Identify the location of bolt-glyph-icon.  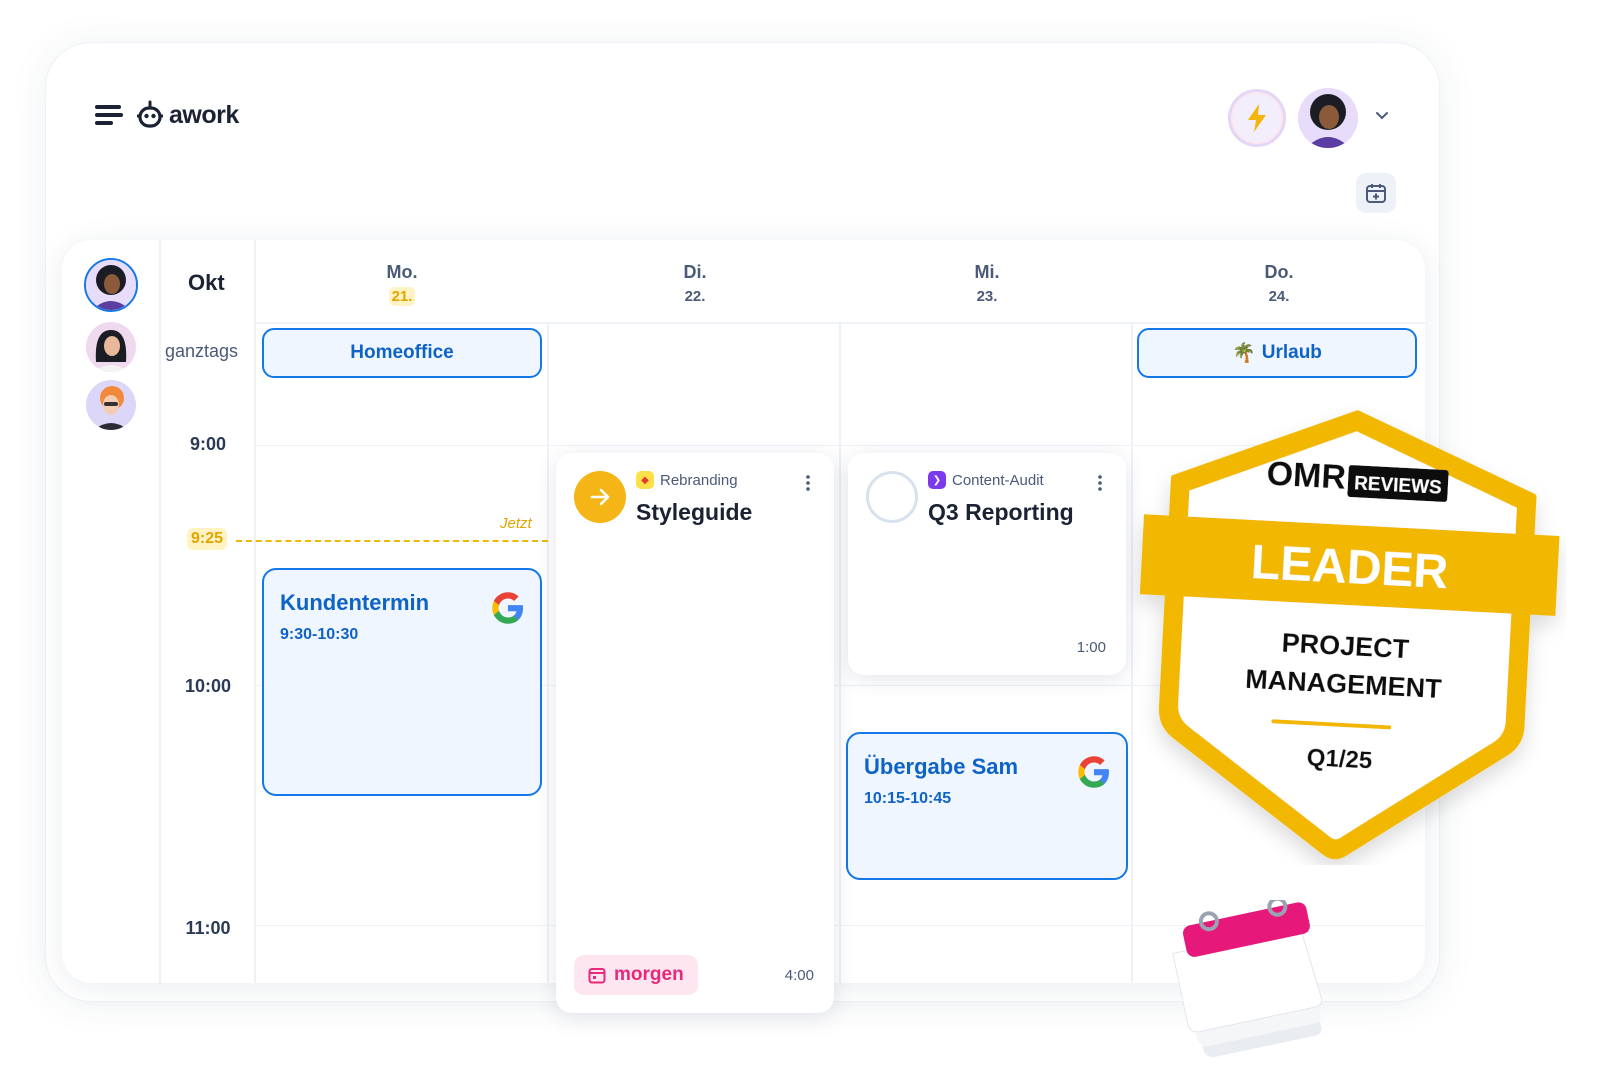
(1257, 118).